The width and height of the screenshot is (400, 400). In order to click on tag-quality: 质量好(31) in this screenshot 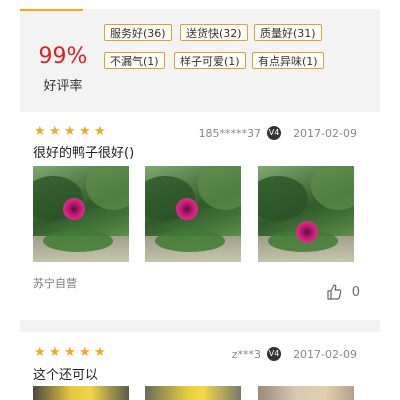, I will do `click(288, 32)`.